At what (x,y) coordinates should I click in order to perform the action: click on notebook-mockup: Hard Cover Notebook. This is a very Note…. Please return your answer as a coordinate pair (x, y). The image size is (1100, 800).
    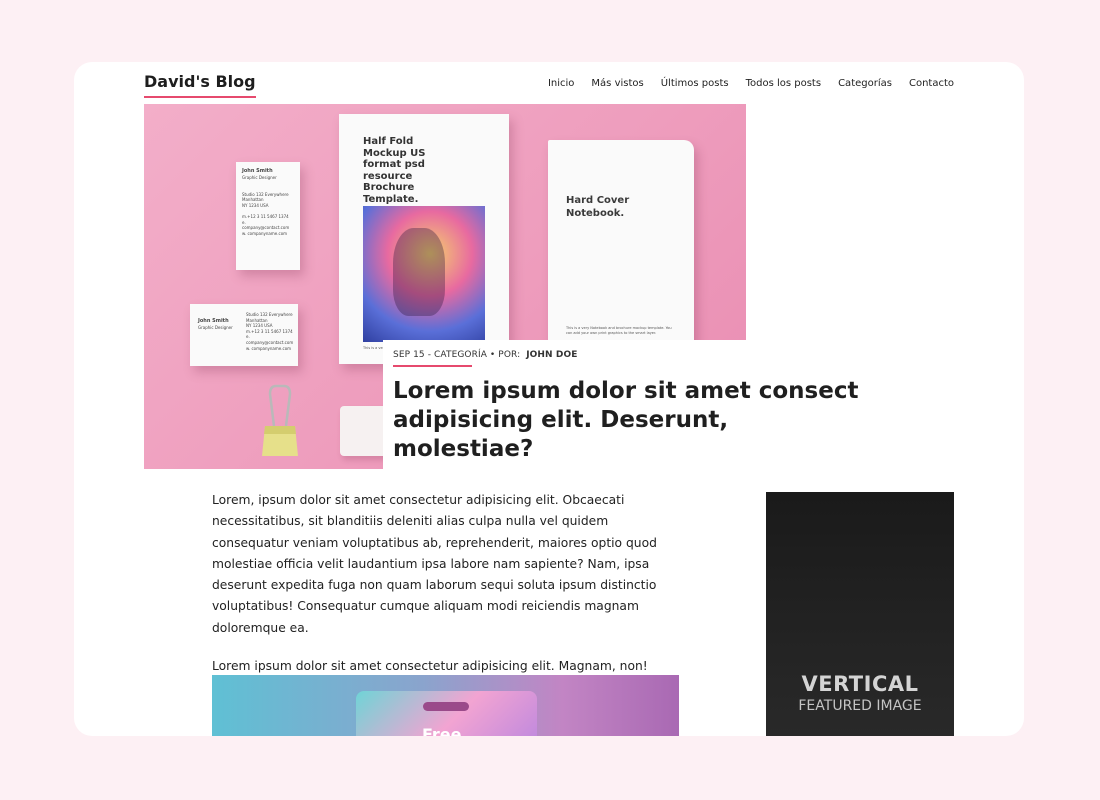
    Looking at the image, I should click on (621, 255).